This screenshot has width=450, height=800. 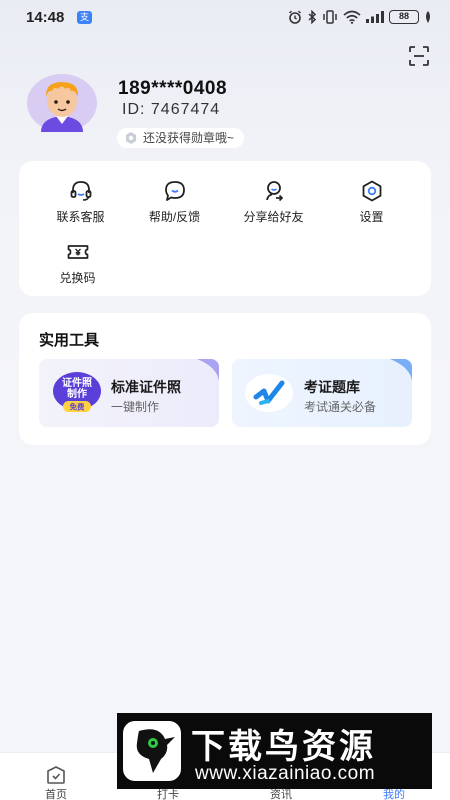 I want to click on wifi-icon, so click(x=352, y=17).